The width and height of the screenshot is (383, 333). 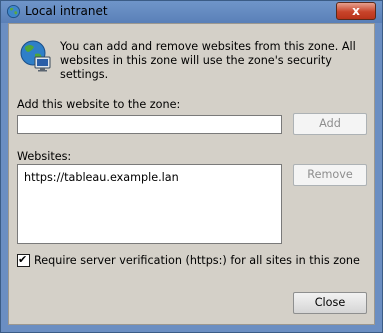 What do you see at coordinates (99, 104) in the screenshot?
I see `add-website-label: Add this website to the zone:` at bounding box center [99, 104].